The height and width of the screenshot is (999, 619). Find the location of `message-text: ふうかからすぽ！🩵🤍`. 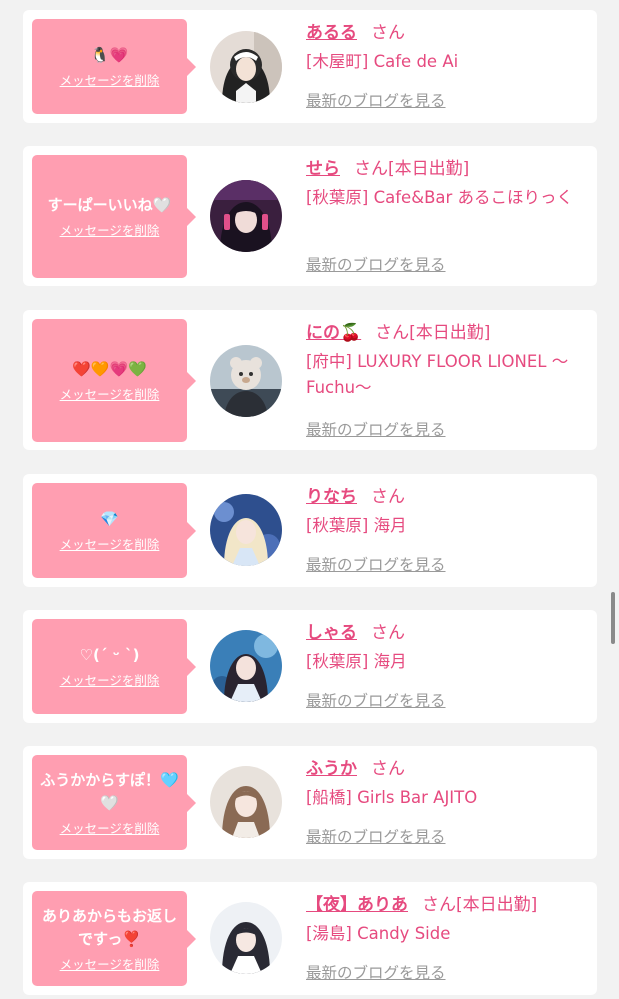

message-text: ふうかからすぽ！🩵🤍 is located at coordinates (109, 791).